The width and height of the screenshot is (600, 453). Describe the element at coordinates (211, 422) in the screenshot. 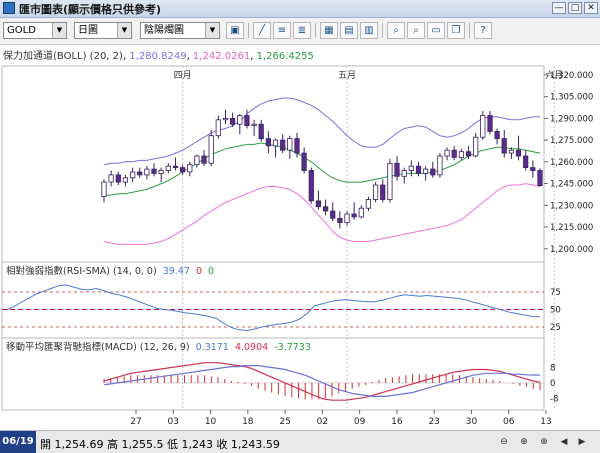

I see `x-tick-label: 10` at that location.